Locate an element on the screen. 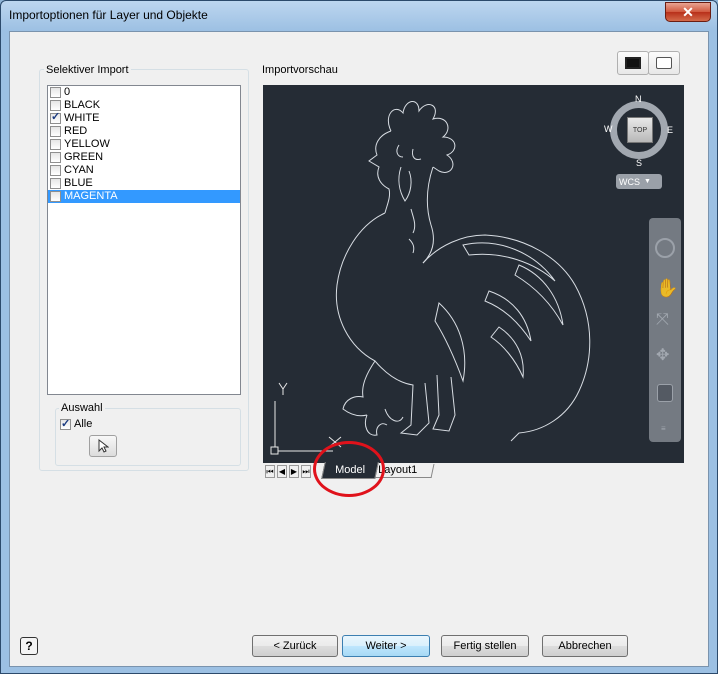  cursor-arrow-icon is located at coordinates (103, 446).